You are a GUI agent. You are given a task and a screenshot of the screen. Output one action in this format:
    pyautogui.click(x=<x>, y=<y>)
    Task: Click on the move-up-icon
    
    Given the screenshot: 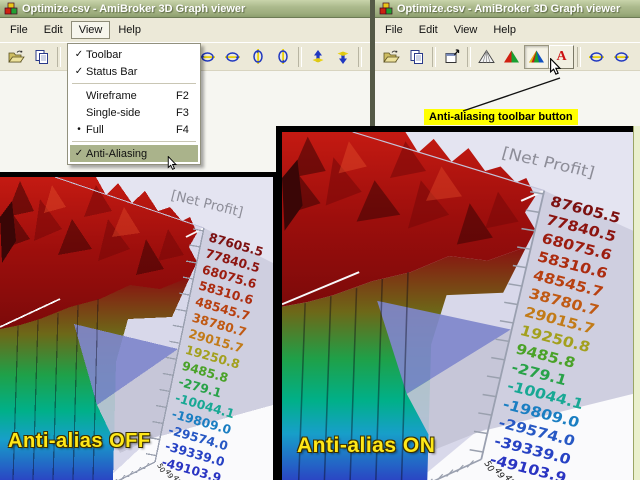 What is the action you would take?
    pyautogui.click(x=317, y=55)
    